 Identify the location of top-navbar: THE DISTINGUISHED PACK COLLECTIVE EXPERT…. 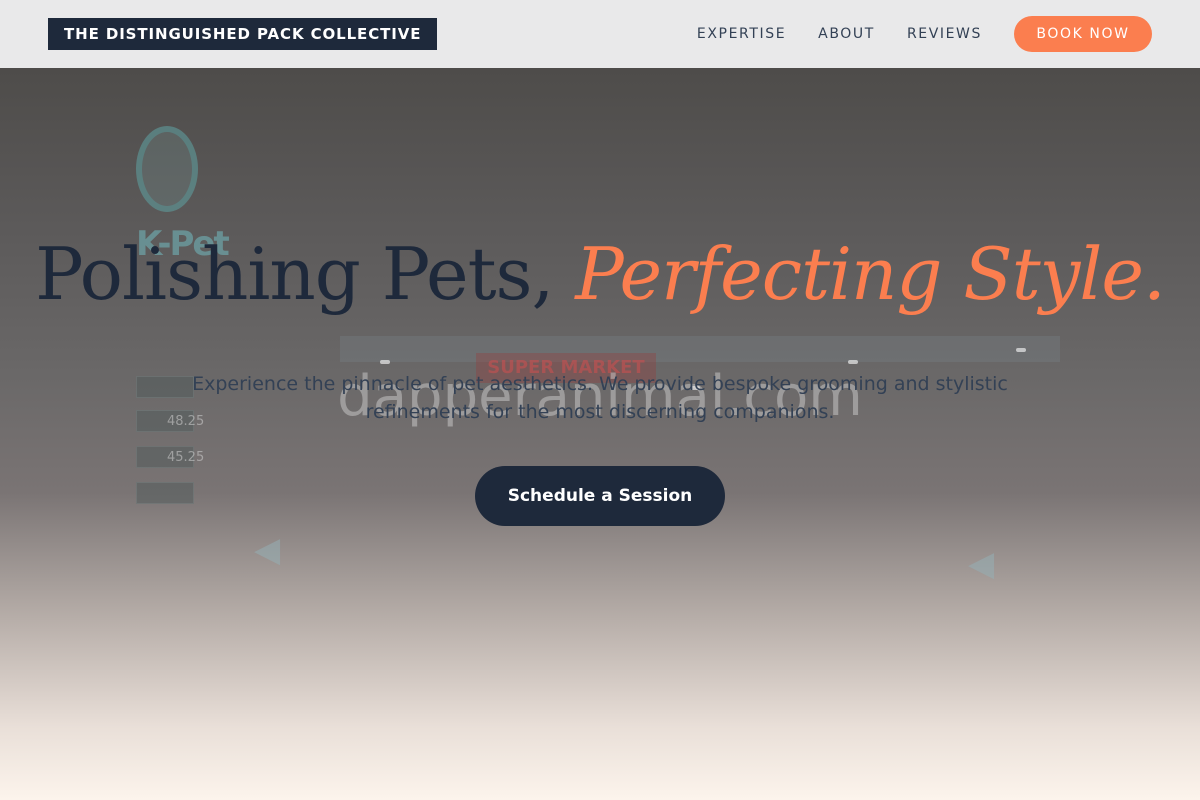
(600, 34).